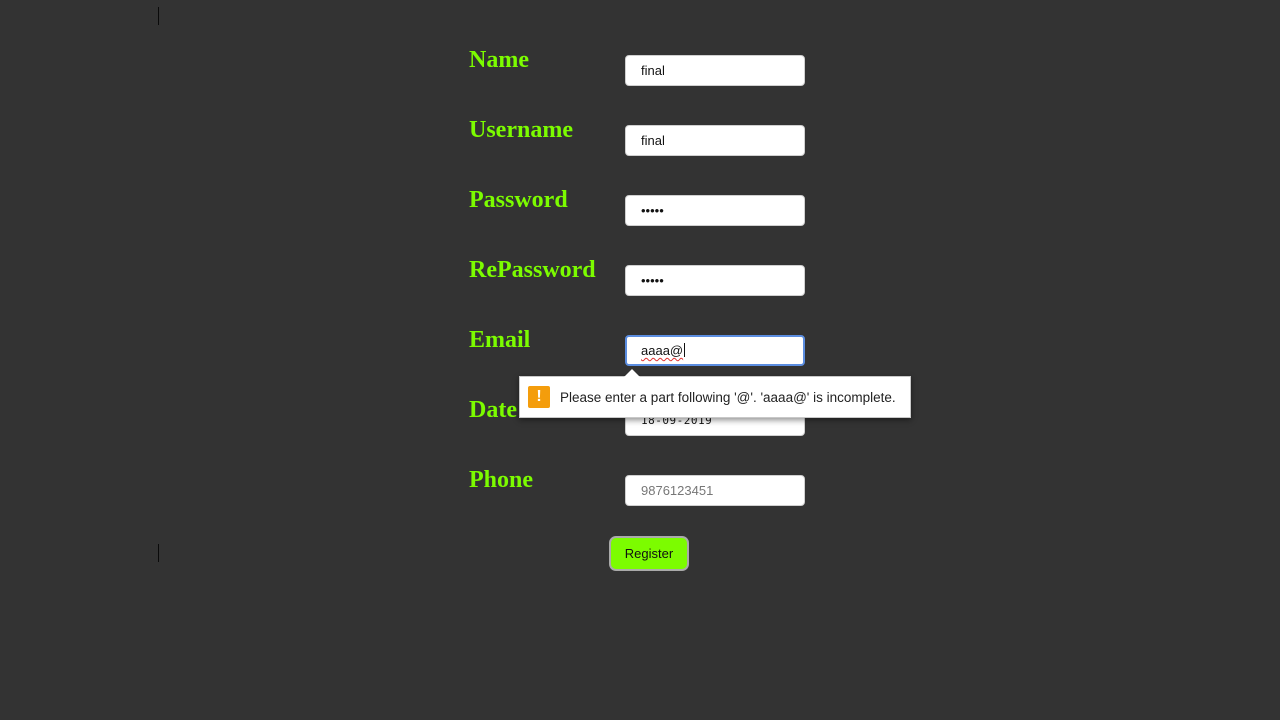  Describe the element at coordinates (715, 350) in the screenshot. I see `email-input: aaaa@` at that location.